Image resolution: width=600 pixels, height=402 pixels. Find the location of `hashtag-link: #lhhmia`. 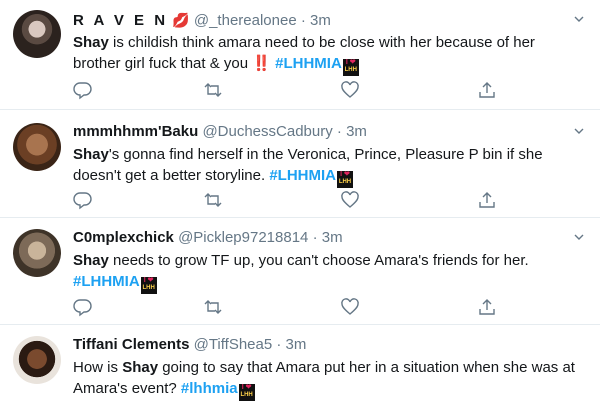

hashtag-link: #lhhmia is located at coordinates (209, 388).